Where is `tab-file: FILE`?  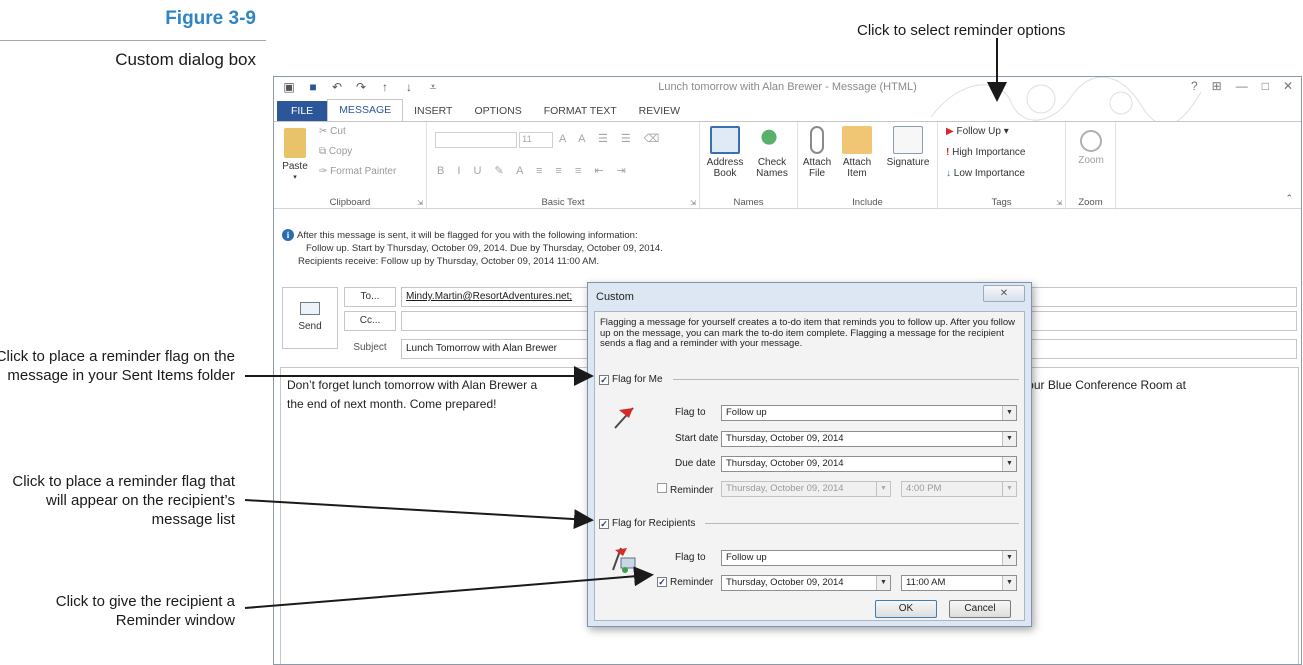
tab-file: FILE is located at coordinates (302, 111).